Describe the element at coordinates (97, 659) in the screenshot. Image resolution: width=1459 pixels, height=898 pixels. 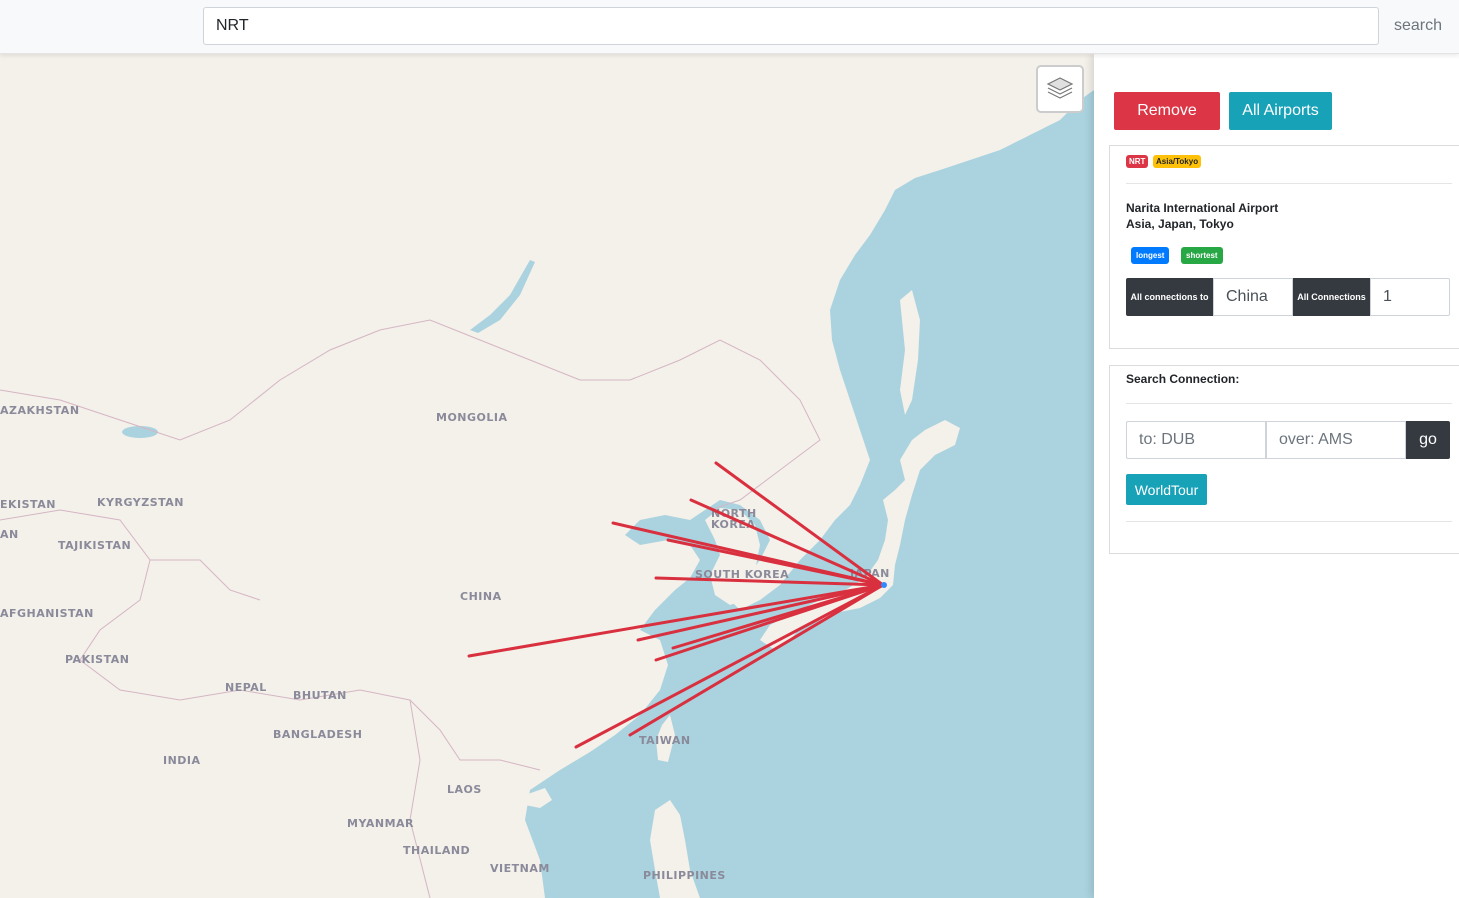
I see `label-pakistan: PAKISTAN` at that location.